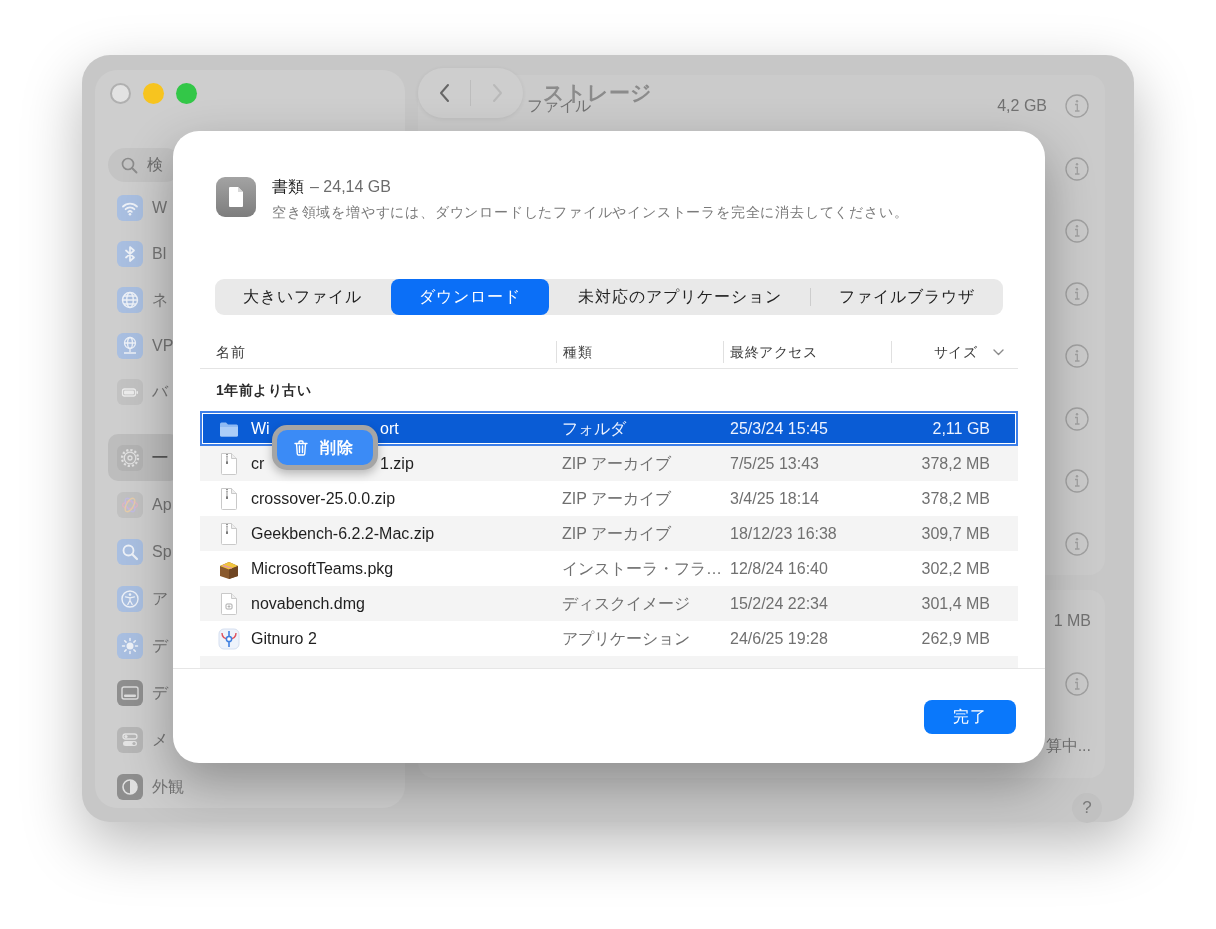 The image size is (1216, 929). I want to click on table-row: Geekbench-6.2.2-Mac.zip ZIP アーカイブ 18/12/23 16:38 309,7 MB, so click(609, 533).